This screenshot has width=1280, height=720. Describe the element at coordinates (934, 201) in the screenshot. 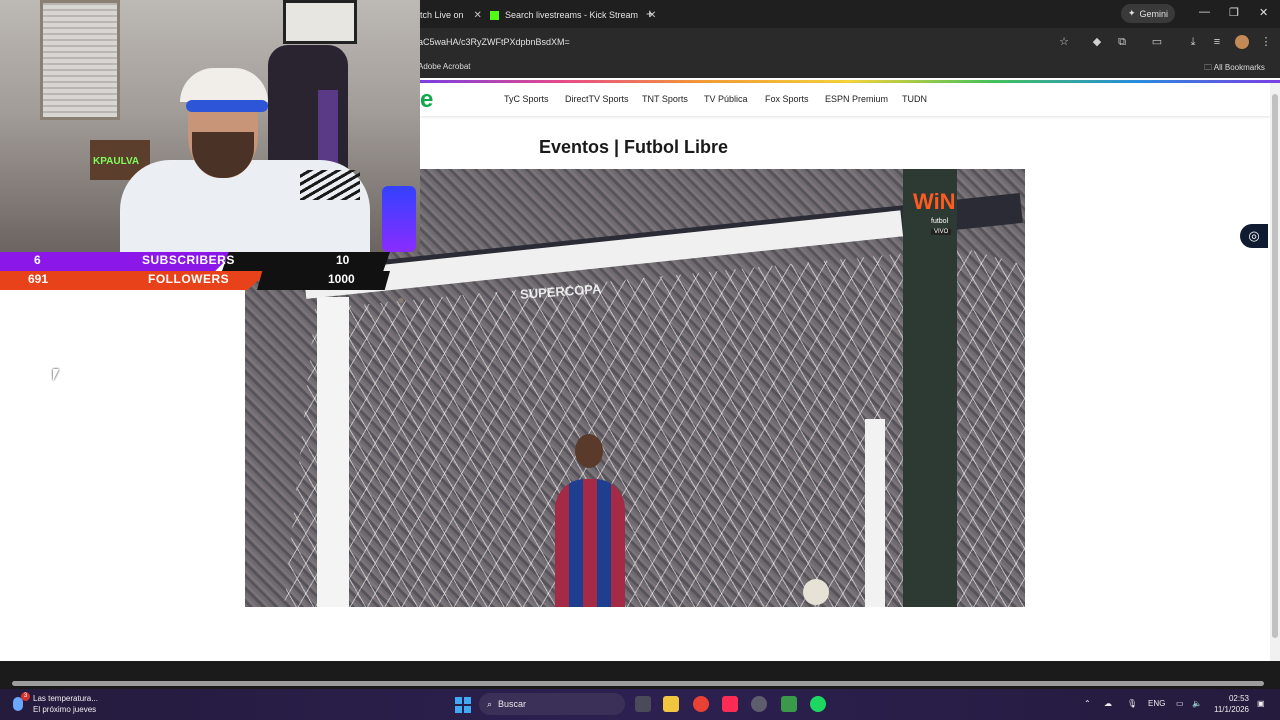

I see `broadcaster-logo: WiN` at that location.